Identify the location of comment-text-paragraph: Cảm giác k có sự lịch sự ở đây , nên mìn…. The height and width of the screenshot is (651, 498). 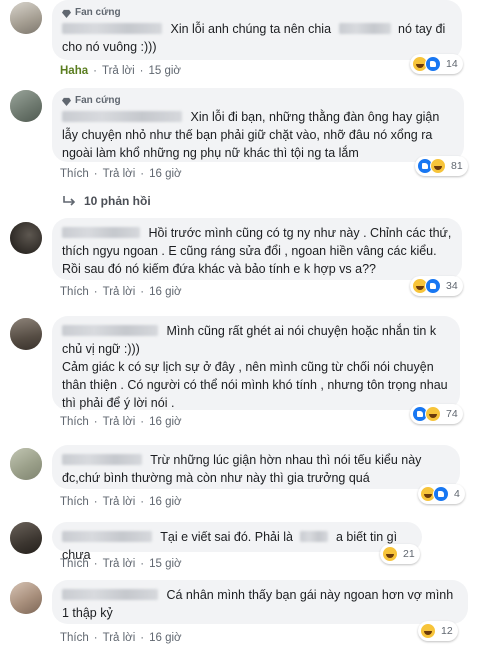
(255, 385).